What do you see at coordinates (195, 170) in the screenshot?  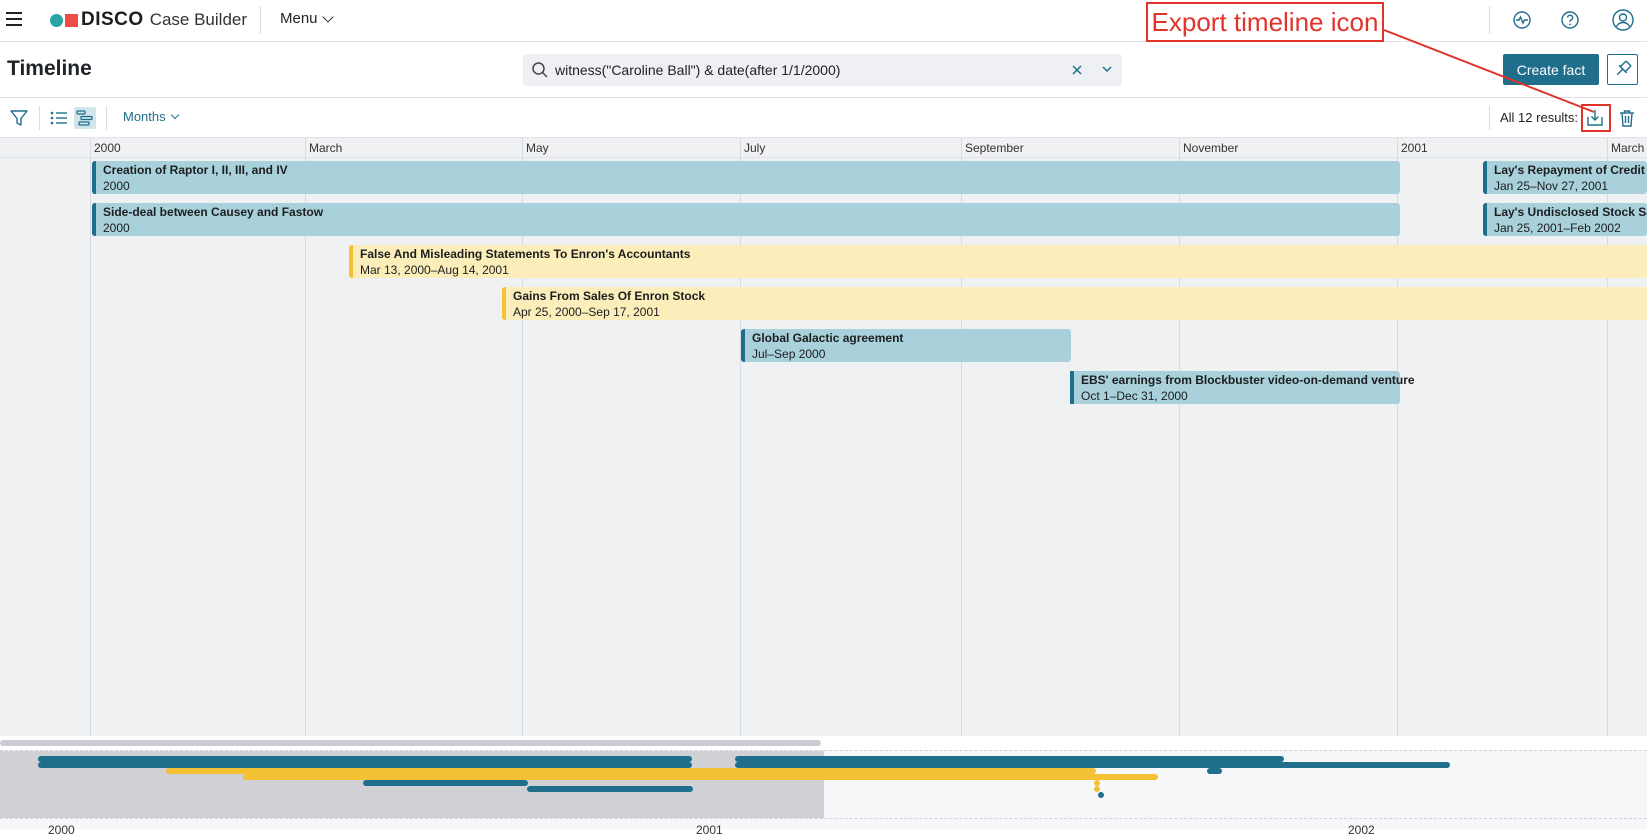 I see `fact-title: Creation of Raptor I, II, III, and IV` at bounding box center [195, 170].